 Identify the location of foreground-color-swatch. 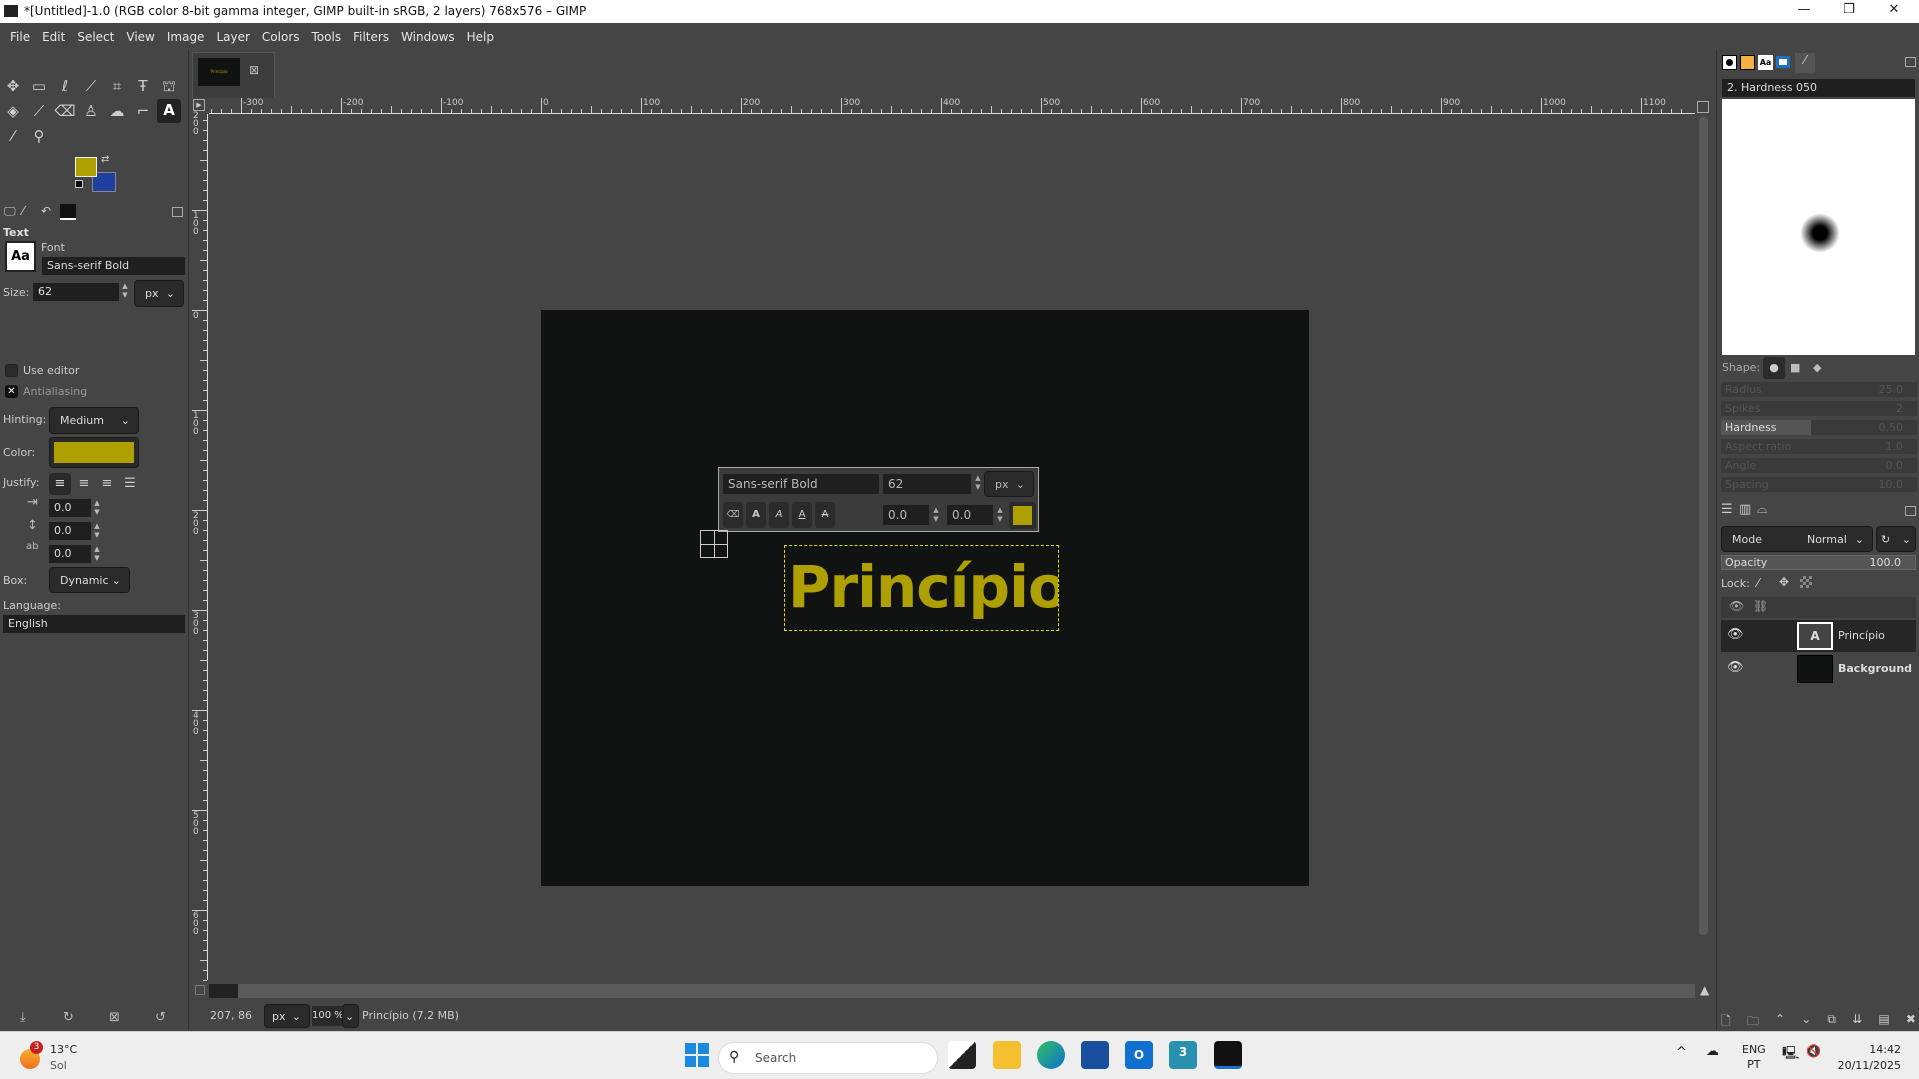
(86, 167).